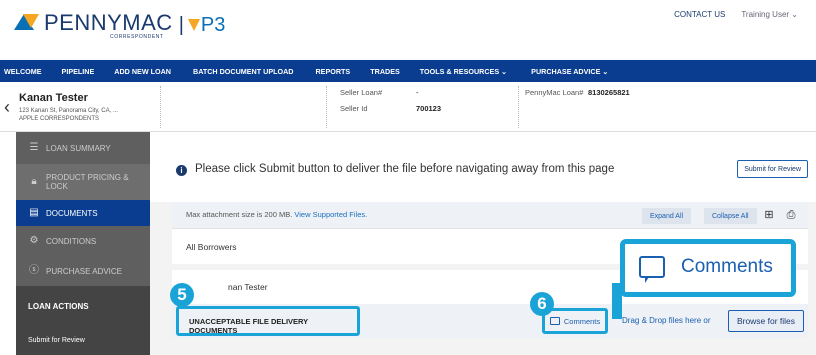  What do you see at coordinates (87, 177) in the screenshot?
I see `sidebar-item-label: PRODUCT PRICING &` at bounding box center [87, 177].